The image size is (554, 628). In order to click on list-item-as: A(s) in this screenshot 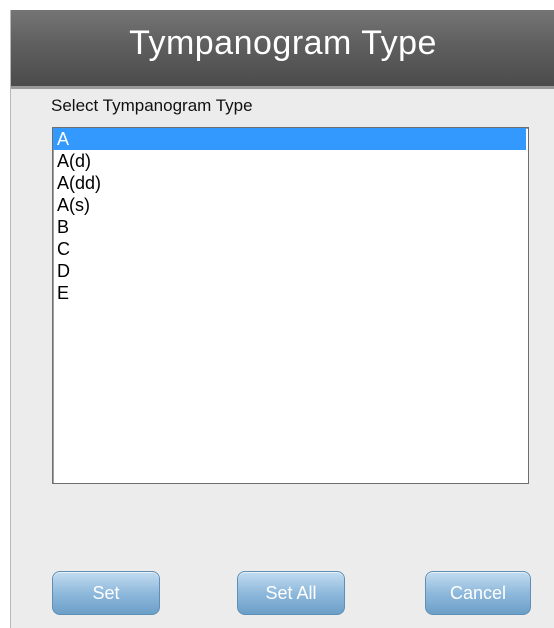, I will do `click(289, 205)`.